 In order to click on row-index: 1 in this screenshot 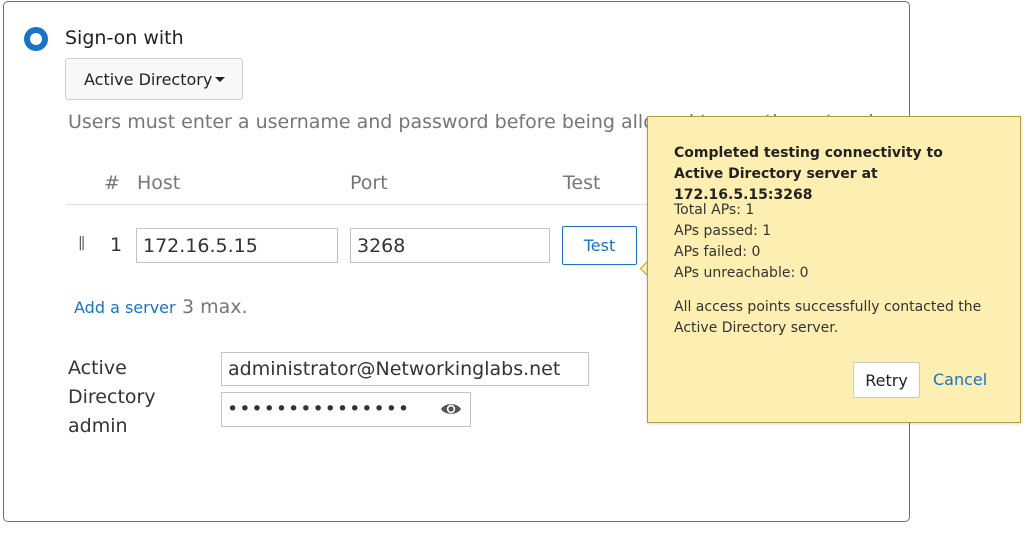, I will do `click(116, 245)`.